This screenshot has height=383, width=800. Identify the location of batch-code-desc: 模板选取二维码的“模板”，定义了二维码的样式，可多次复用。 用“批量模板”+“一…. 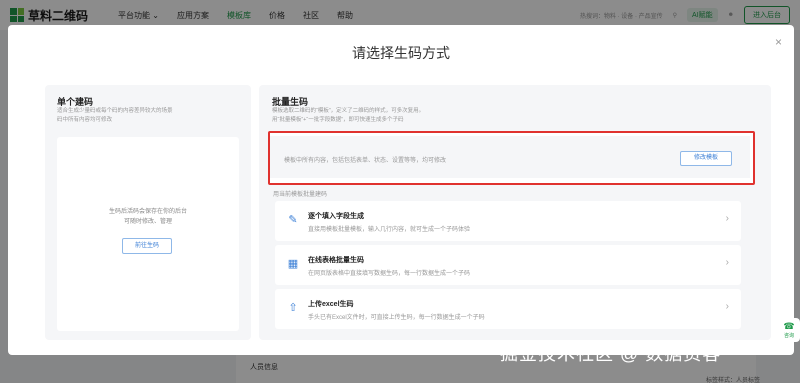
(348, 115).